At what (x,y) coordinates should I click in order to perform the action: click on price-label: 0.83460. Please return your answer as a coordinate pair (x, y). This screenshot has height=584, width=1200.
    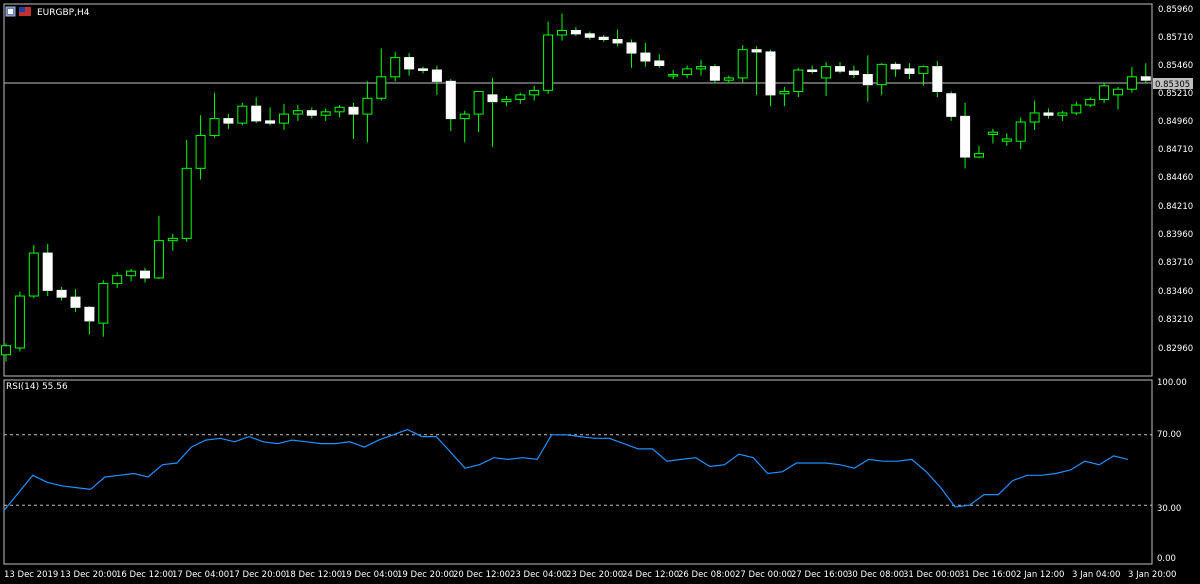
    Looking at the image, I should click on (1175, 292).